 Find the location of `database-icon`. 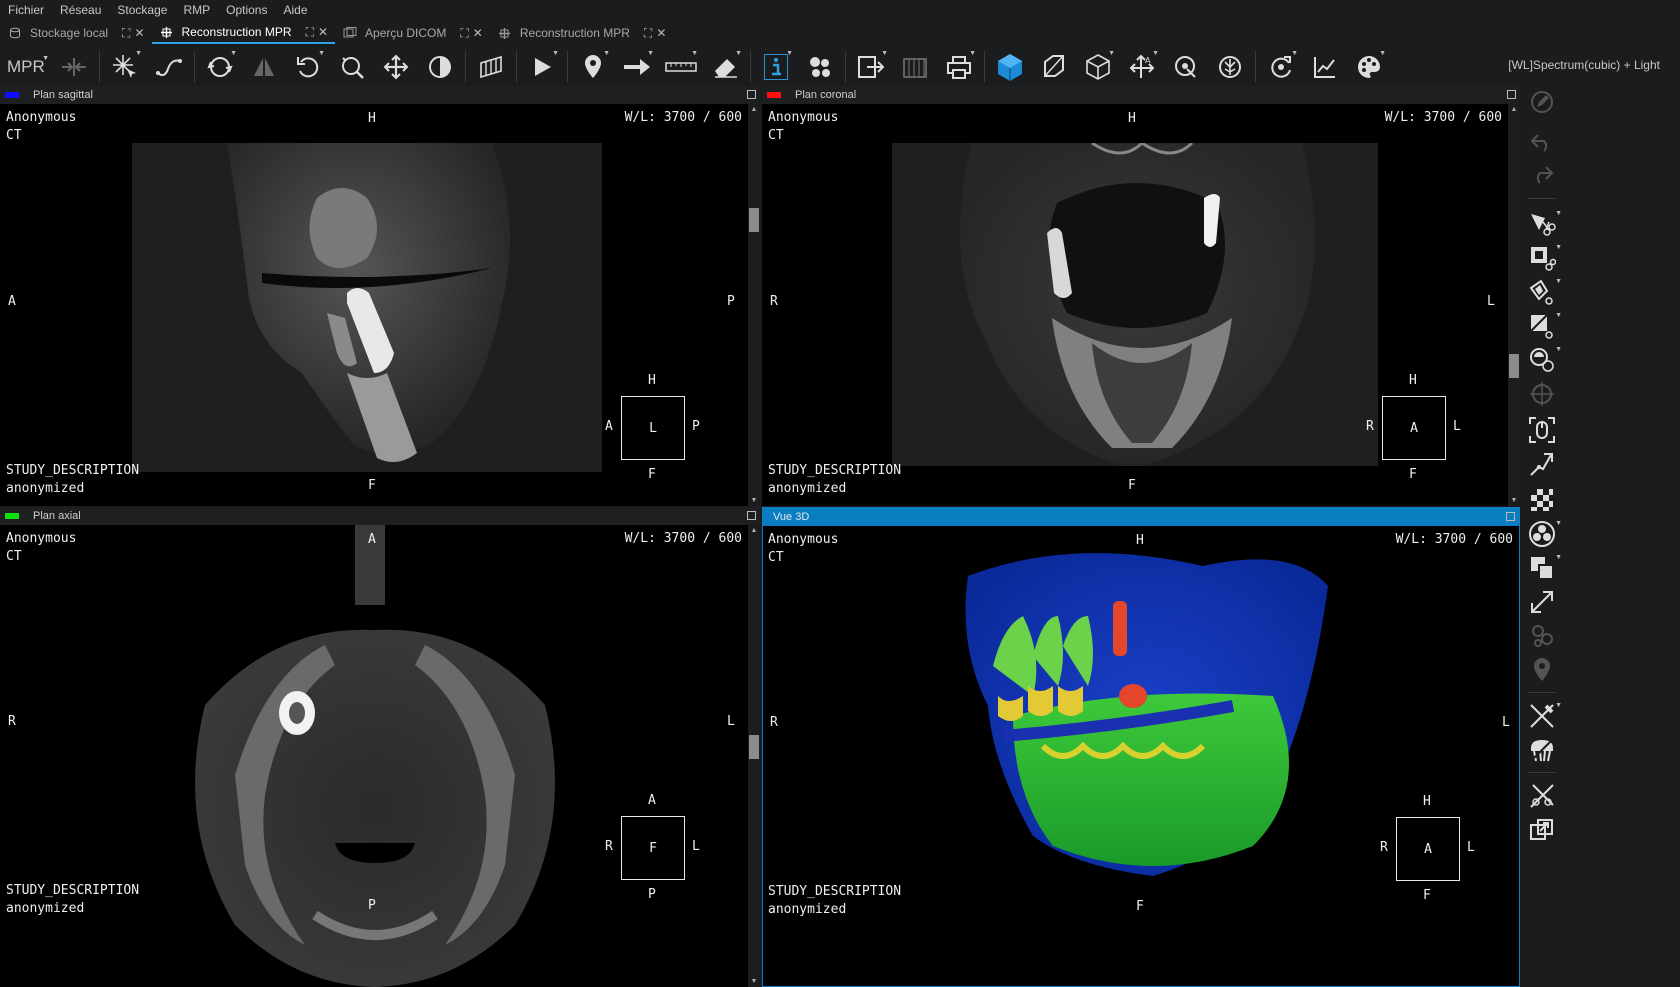

database-icon is located at coordinates (15, 33).